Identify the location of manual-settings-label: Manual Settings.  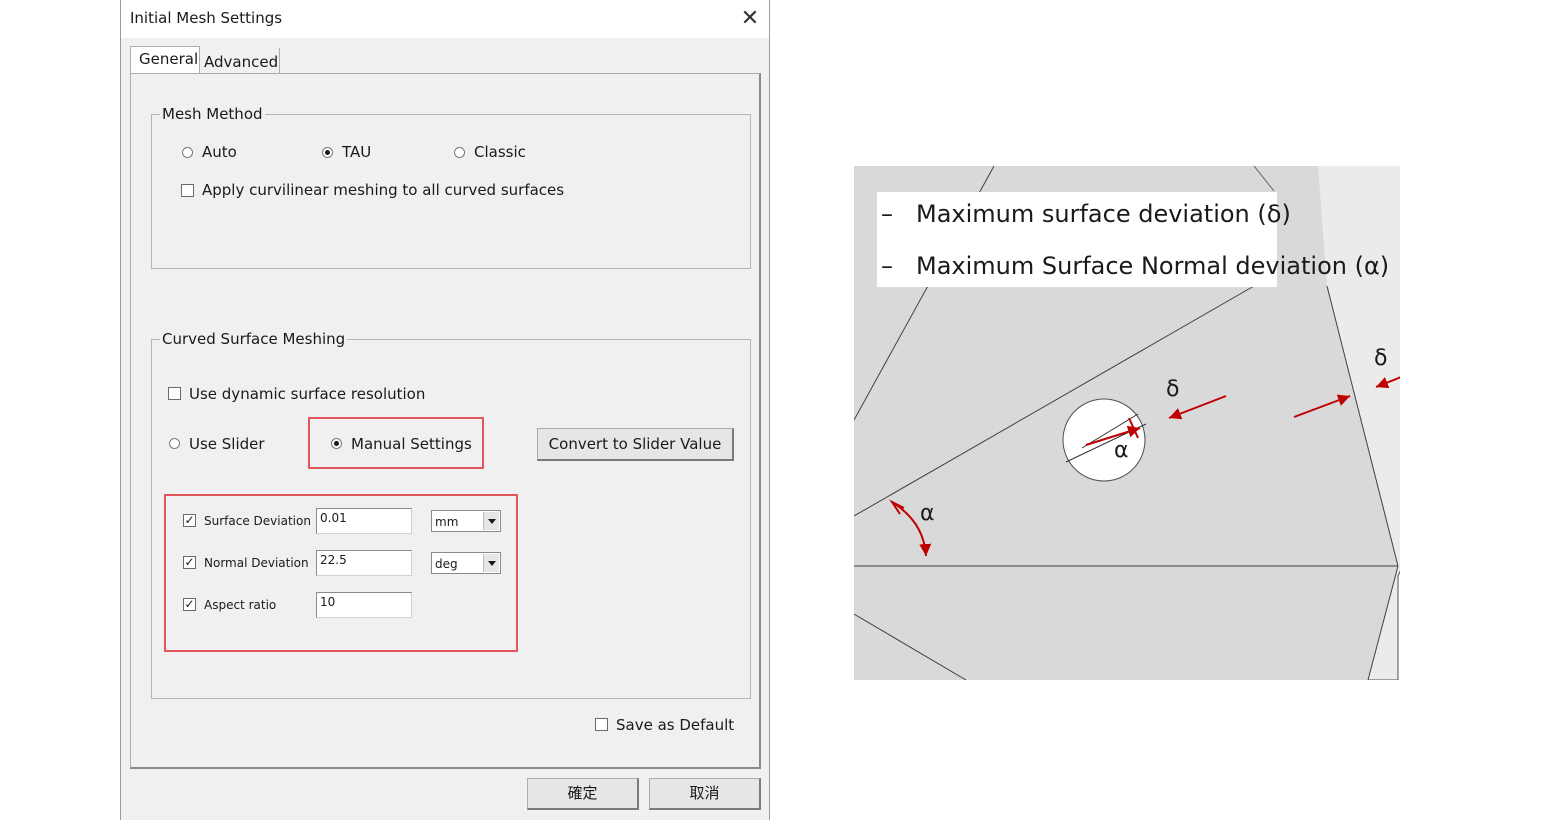
(411, 444).